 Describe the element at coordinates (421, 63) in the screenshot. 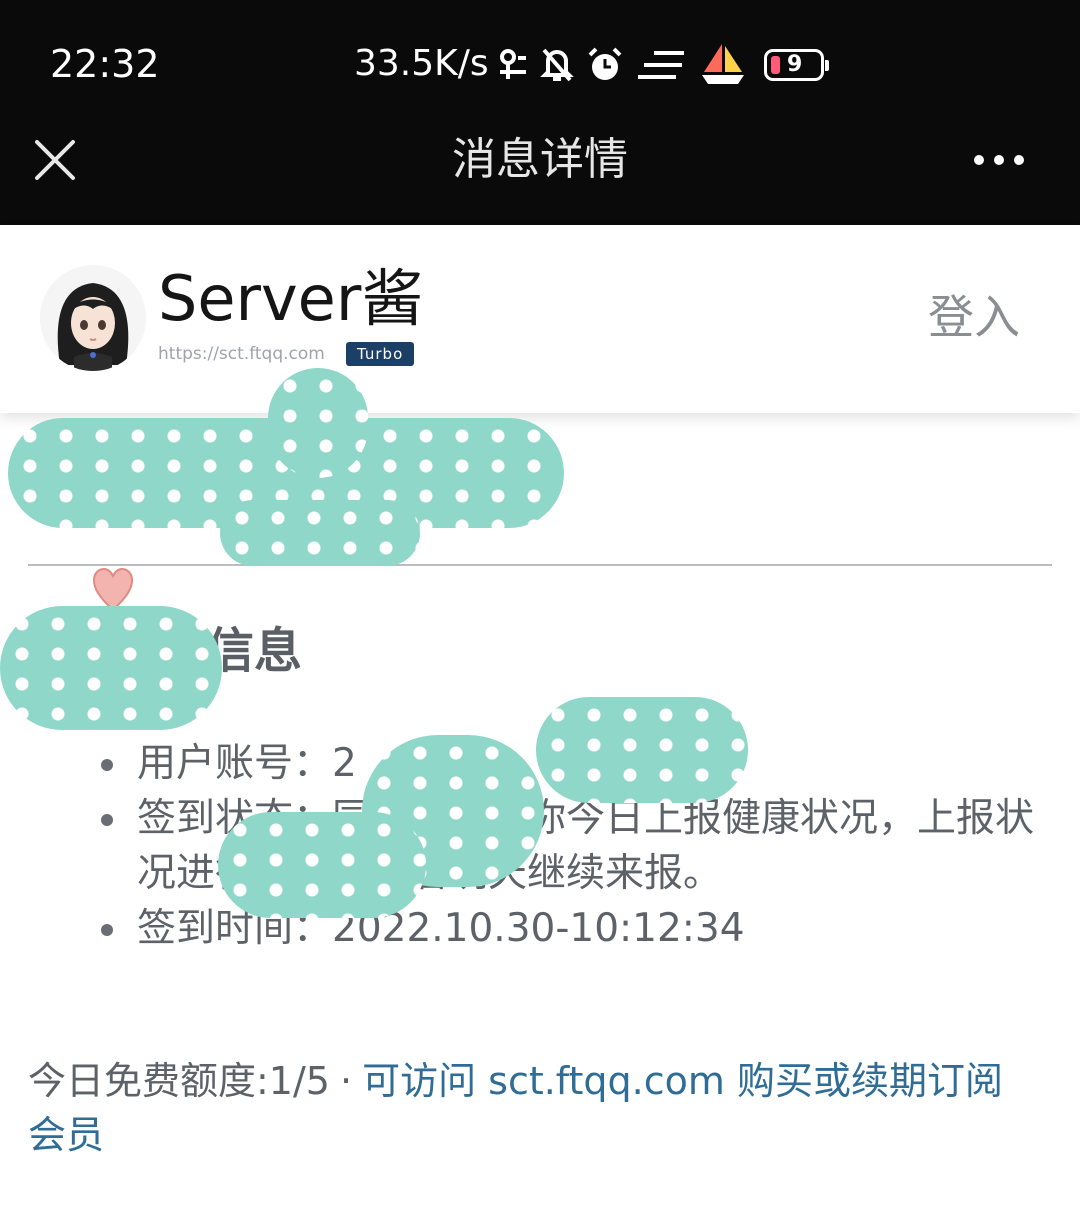

I see `status-net-speed: 33.5K/s` at that location.